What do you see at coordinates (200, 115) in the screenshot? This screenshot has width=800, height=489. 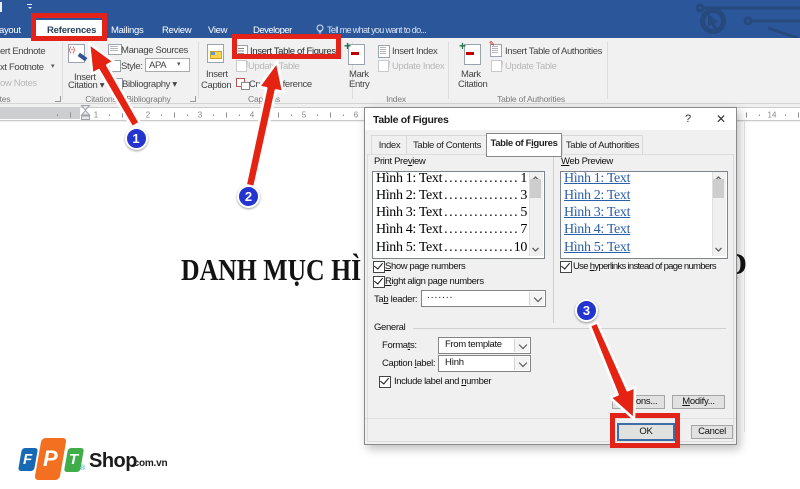 I see `svg-text: 3` at bounding box center [200, 115].